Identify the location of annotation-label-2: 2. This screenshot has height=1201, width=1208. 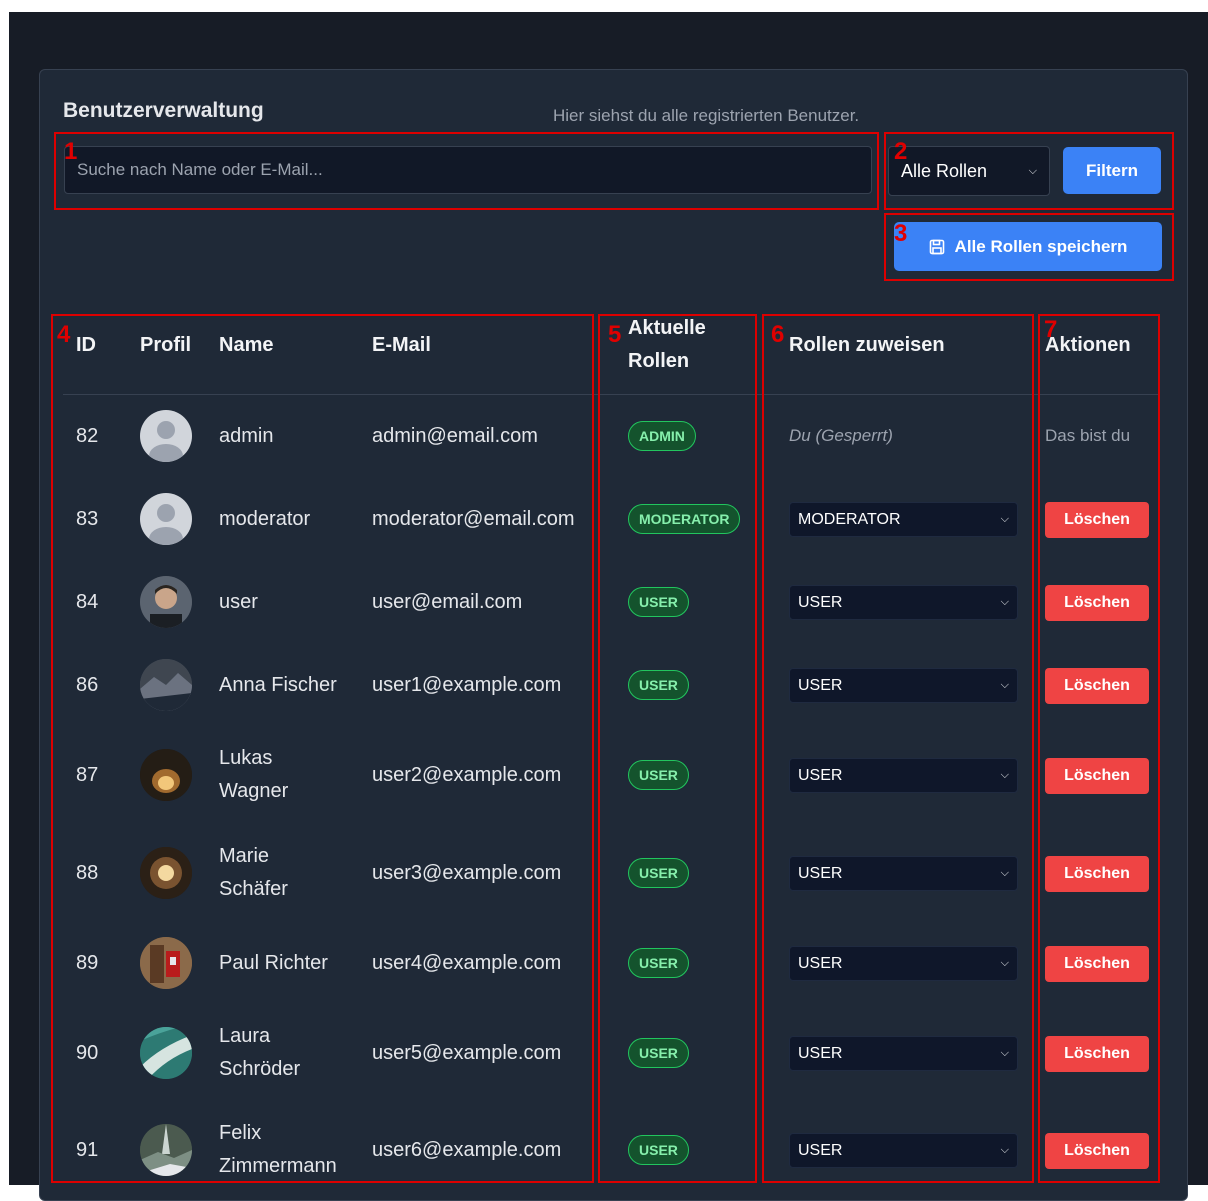
(901, 151).